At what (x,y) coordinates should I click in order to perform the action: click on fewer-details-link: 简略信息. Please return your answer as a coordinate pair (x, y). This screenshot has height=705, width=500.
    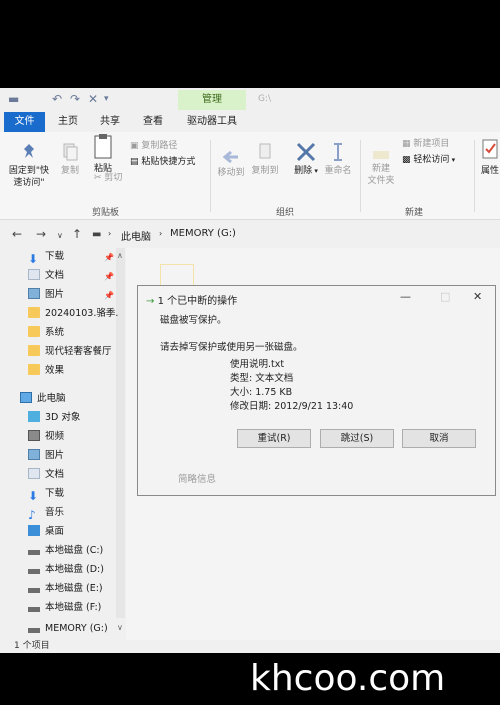
    Looking at the image, I should click on (197, 478).